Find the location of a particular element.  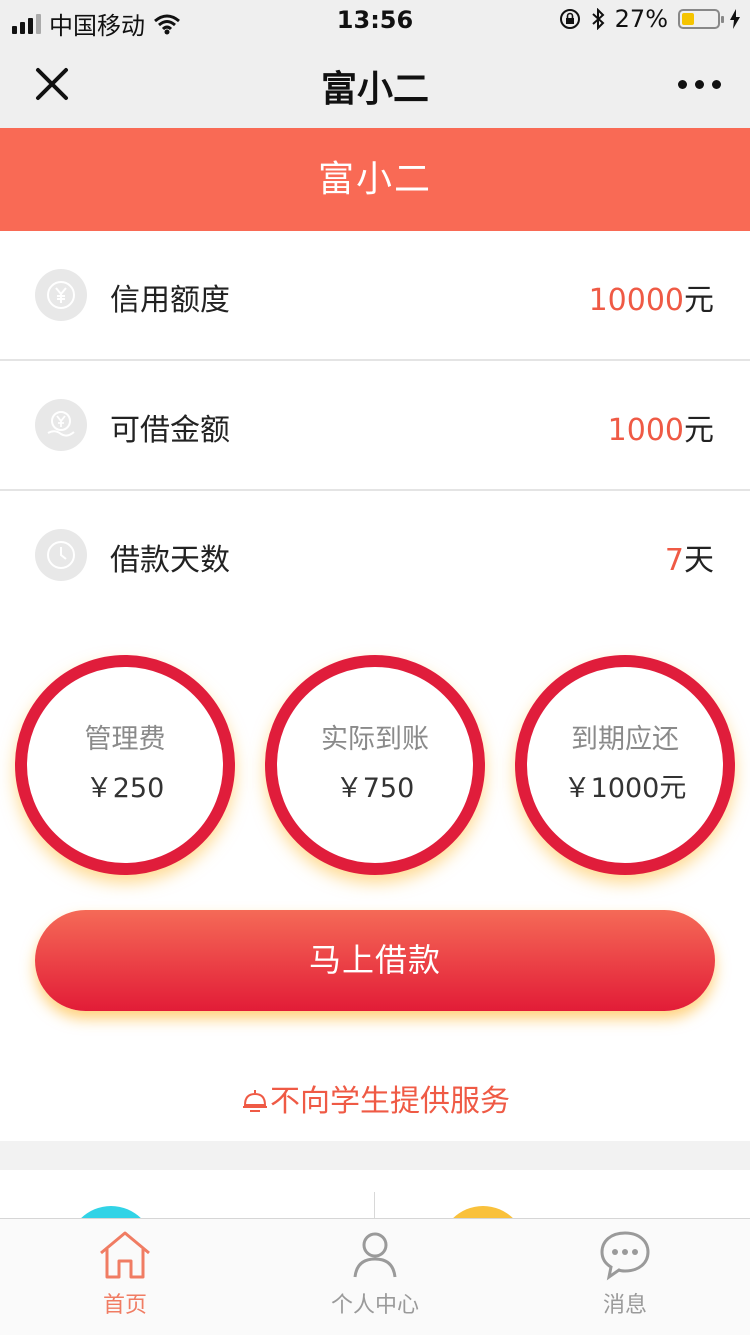

clock-icon is located at coordinates (61, 555).